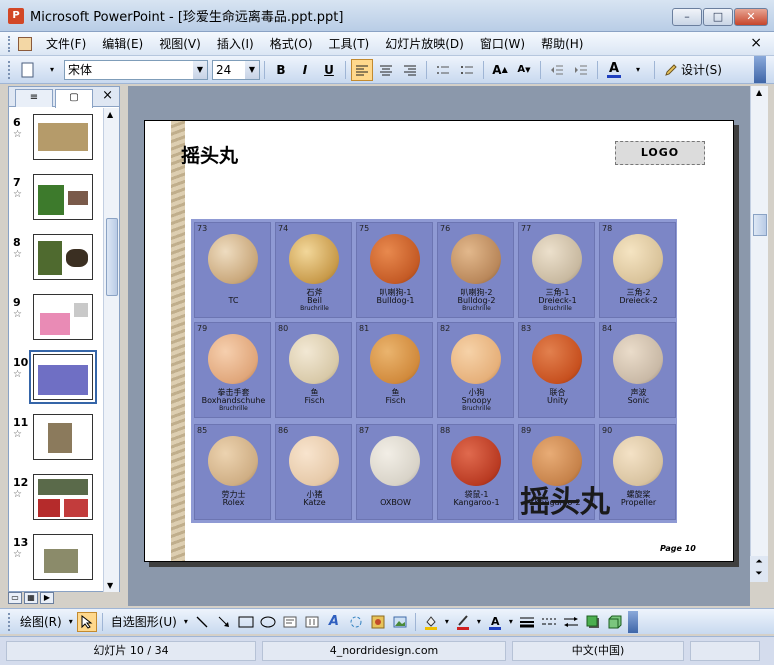 This screenshot has width=774, height=665. I want to click on slide-thumbnail-8: 8 ☆, so click(57, 262).